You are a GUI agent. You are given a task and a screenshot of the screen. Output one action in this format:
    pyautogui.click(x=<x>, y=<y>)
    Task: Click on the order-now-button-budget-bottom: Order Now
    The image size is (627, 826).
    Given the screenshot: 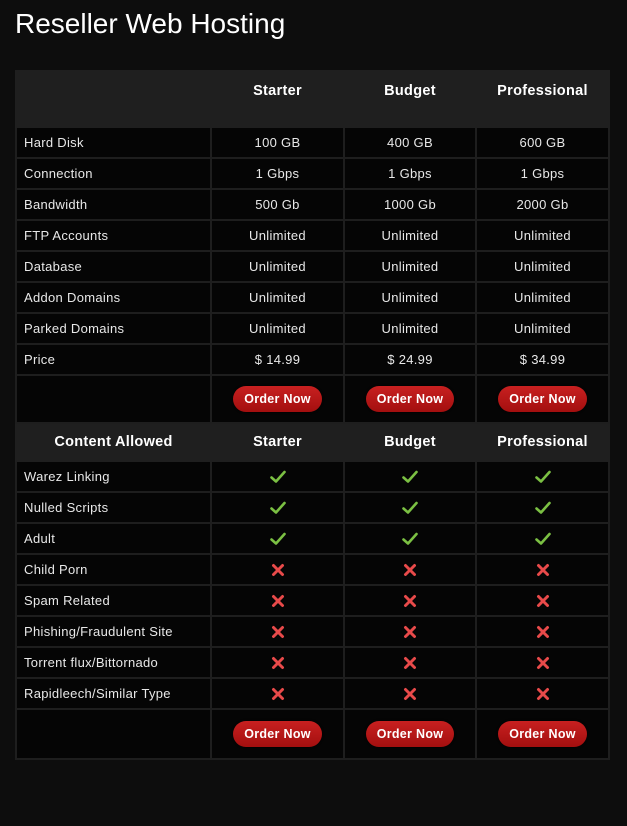 What is the action you would take?
    pyautogui.click(x=410, y=734)
    